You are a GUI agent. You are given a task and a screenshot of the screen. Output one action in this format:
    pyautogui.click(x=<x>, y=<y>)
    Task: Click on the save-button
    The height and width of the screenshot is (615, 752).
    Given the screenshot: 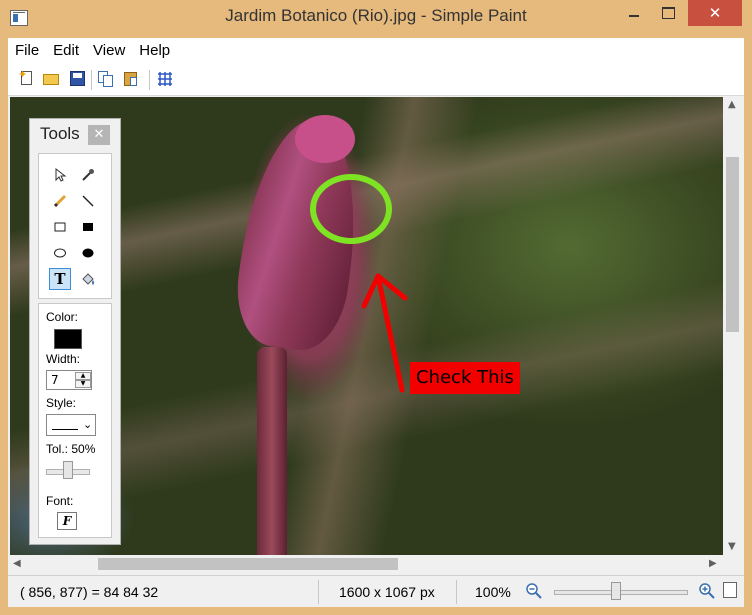 What is the action you would take?
    pyautogui.click(x=78, y=79)
    